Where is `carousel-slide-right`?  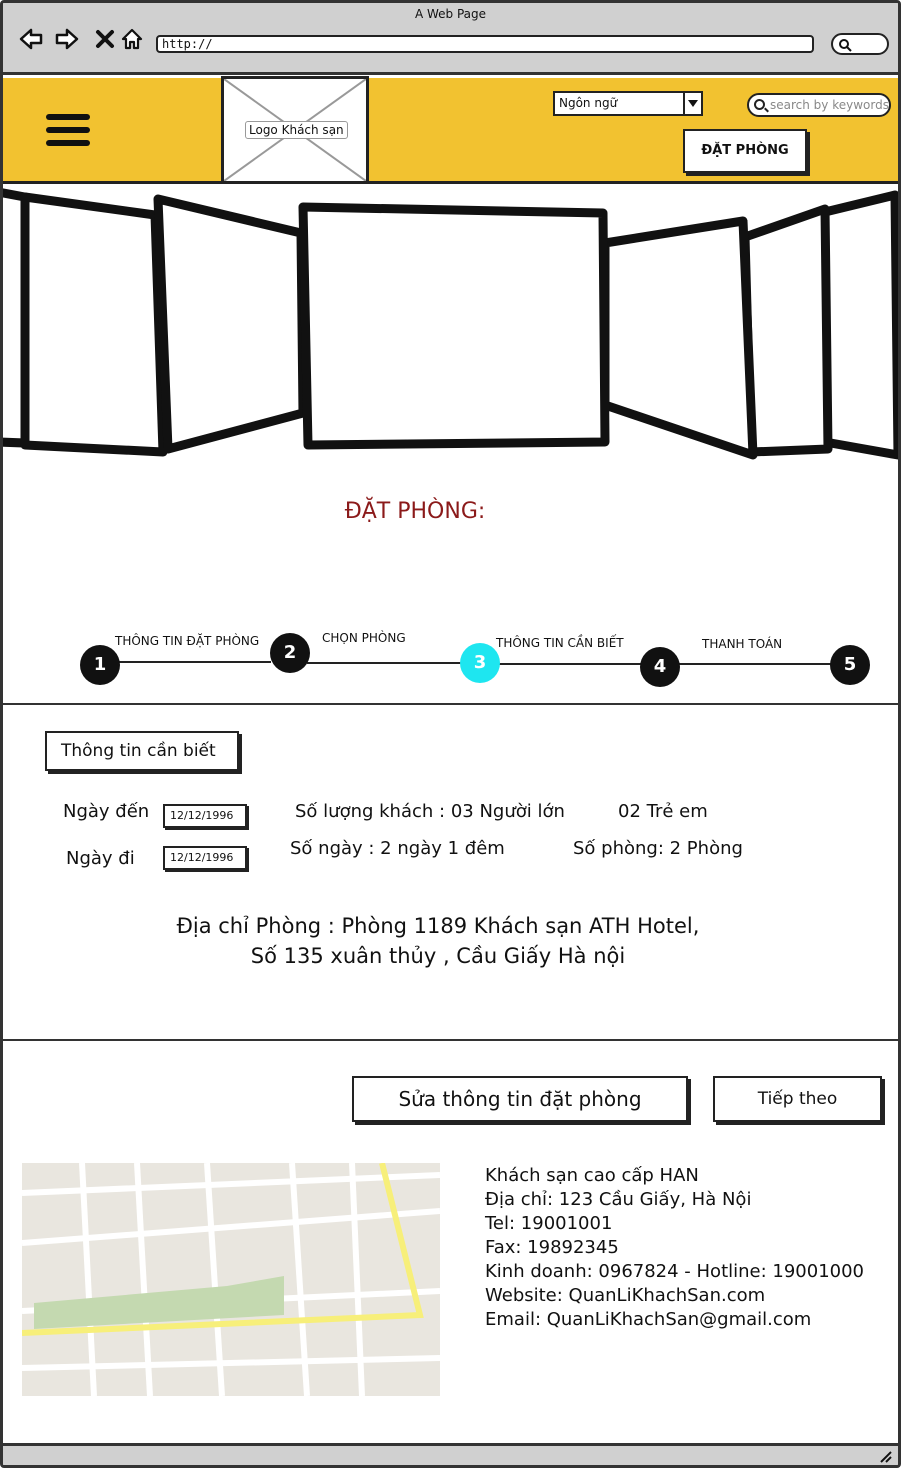 carousel-slide-right is located at coordinates (786, 330).